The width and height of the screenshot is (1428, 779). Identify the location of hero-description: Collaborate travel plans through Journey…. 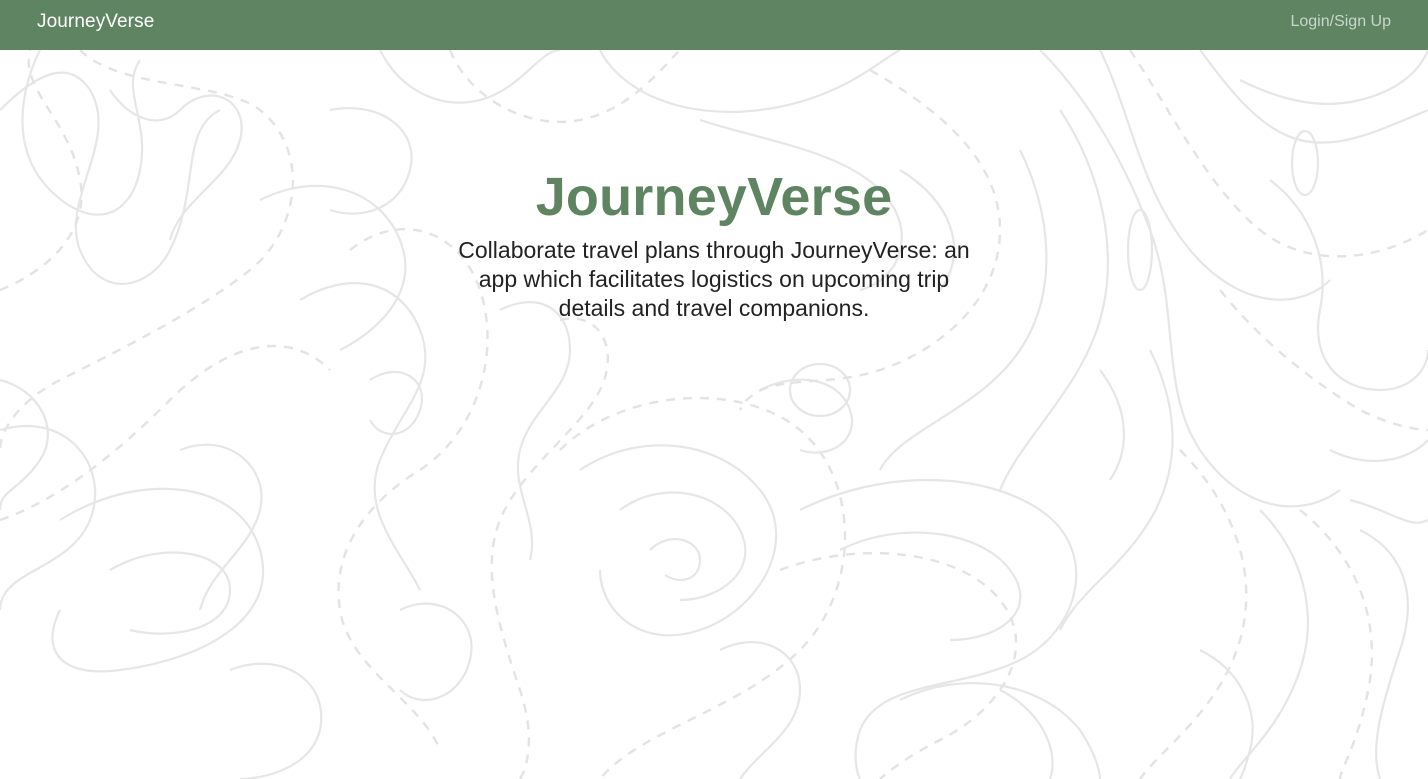
(714, 279).